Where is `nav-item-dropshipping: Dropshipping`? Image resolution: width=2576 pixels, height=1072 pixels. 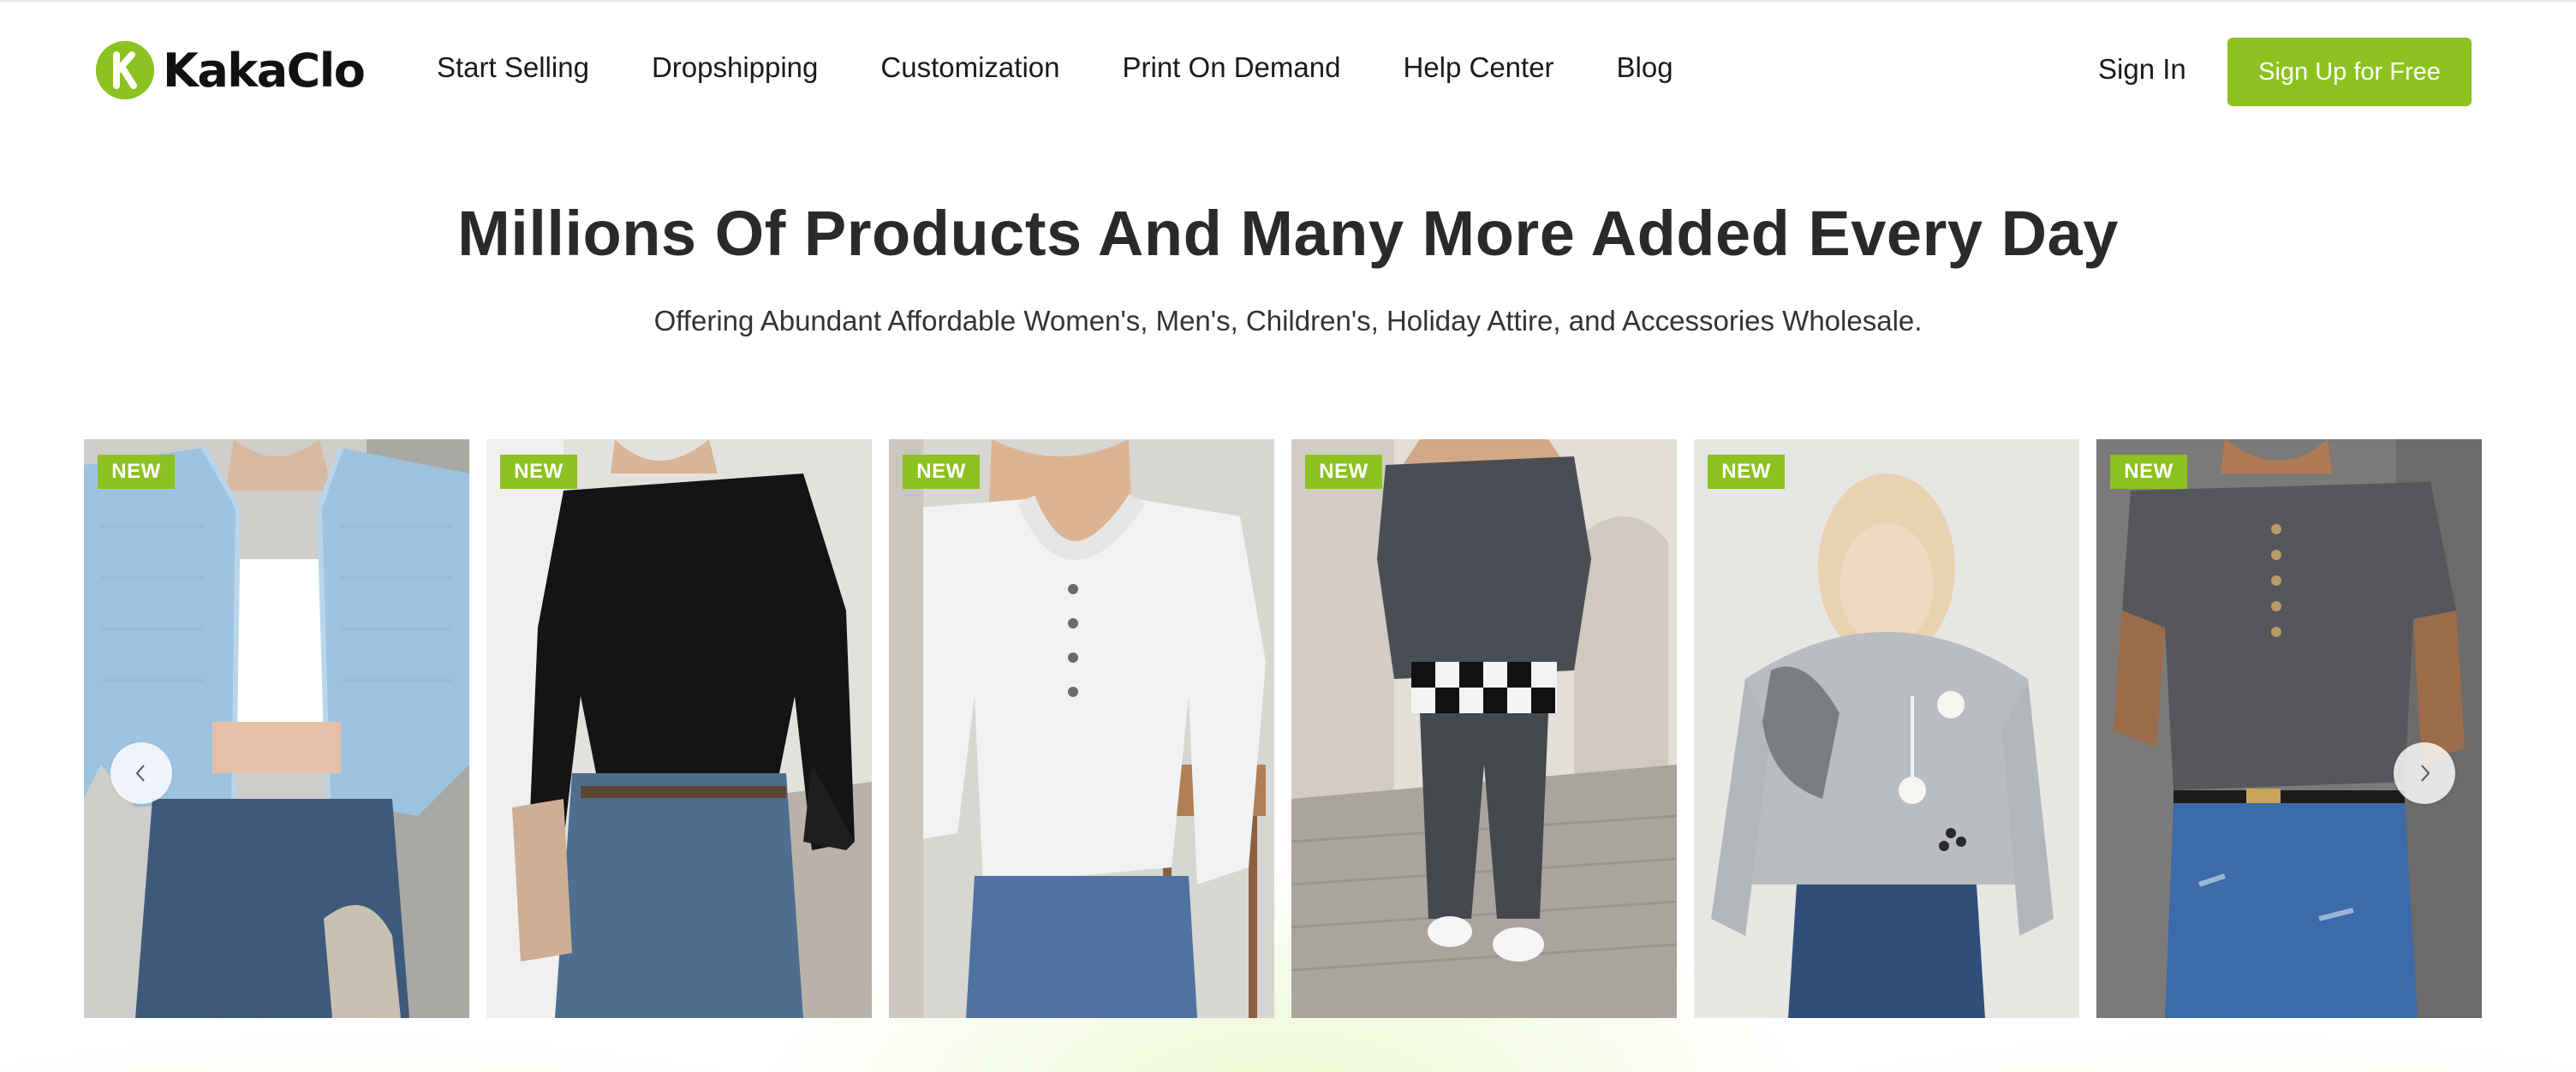
nav-item-dropshipping: Dropshipping is located at coordinates (735, 68).